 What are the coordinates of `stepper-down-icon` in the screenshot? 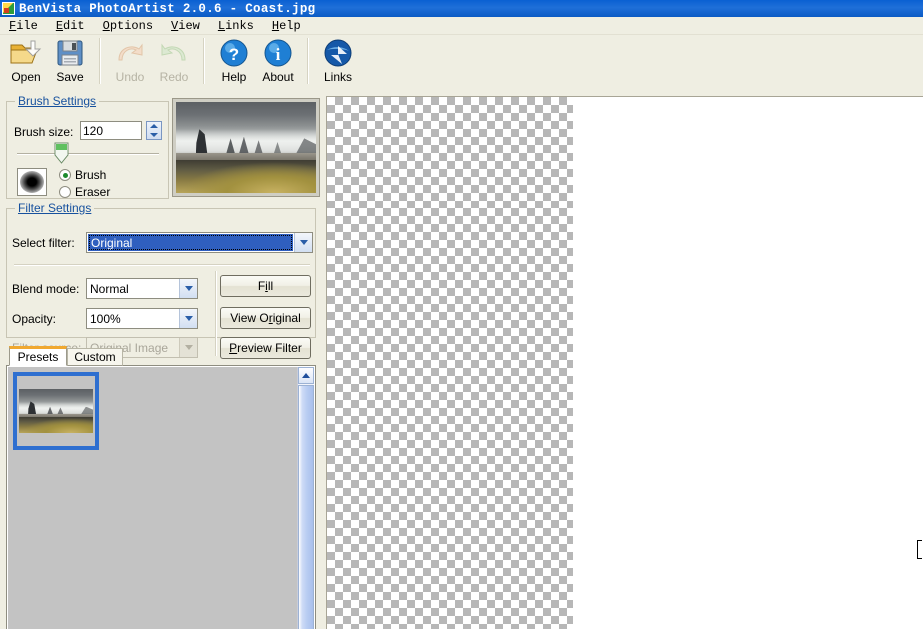 It's located at (154, 134).